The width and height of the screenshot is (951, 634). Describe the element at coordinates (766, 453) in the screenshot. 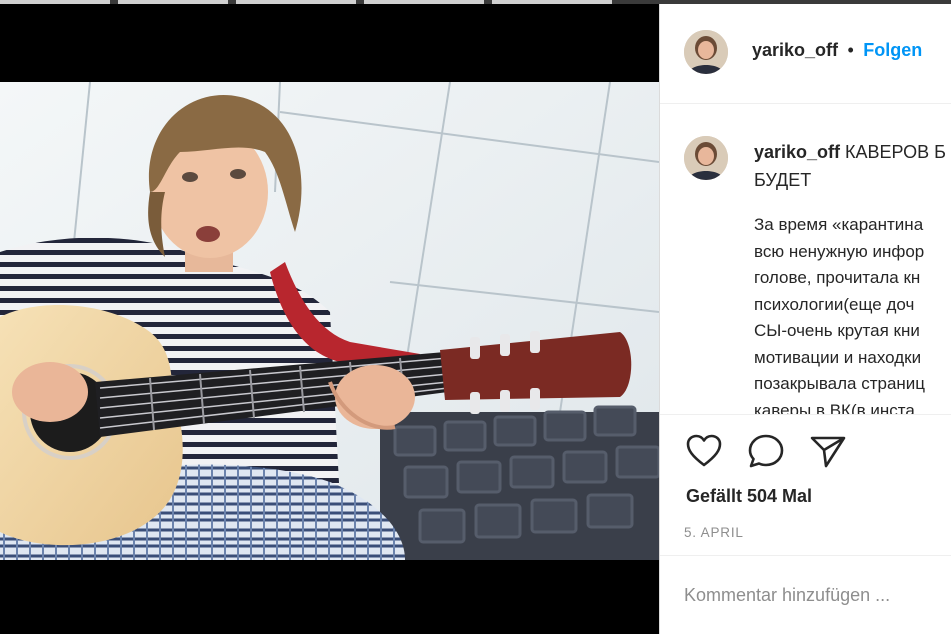

I see `comment-bubble-icon` at that location.